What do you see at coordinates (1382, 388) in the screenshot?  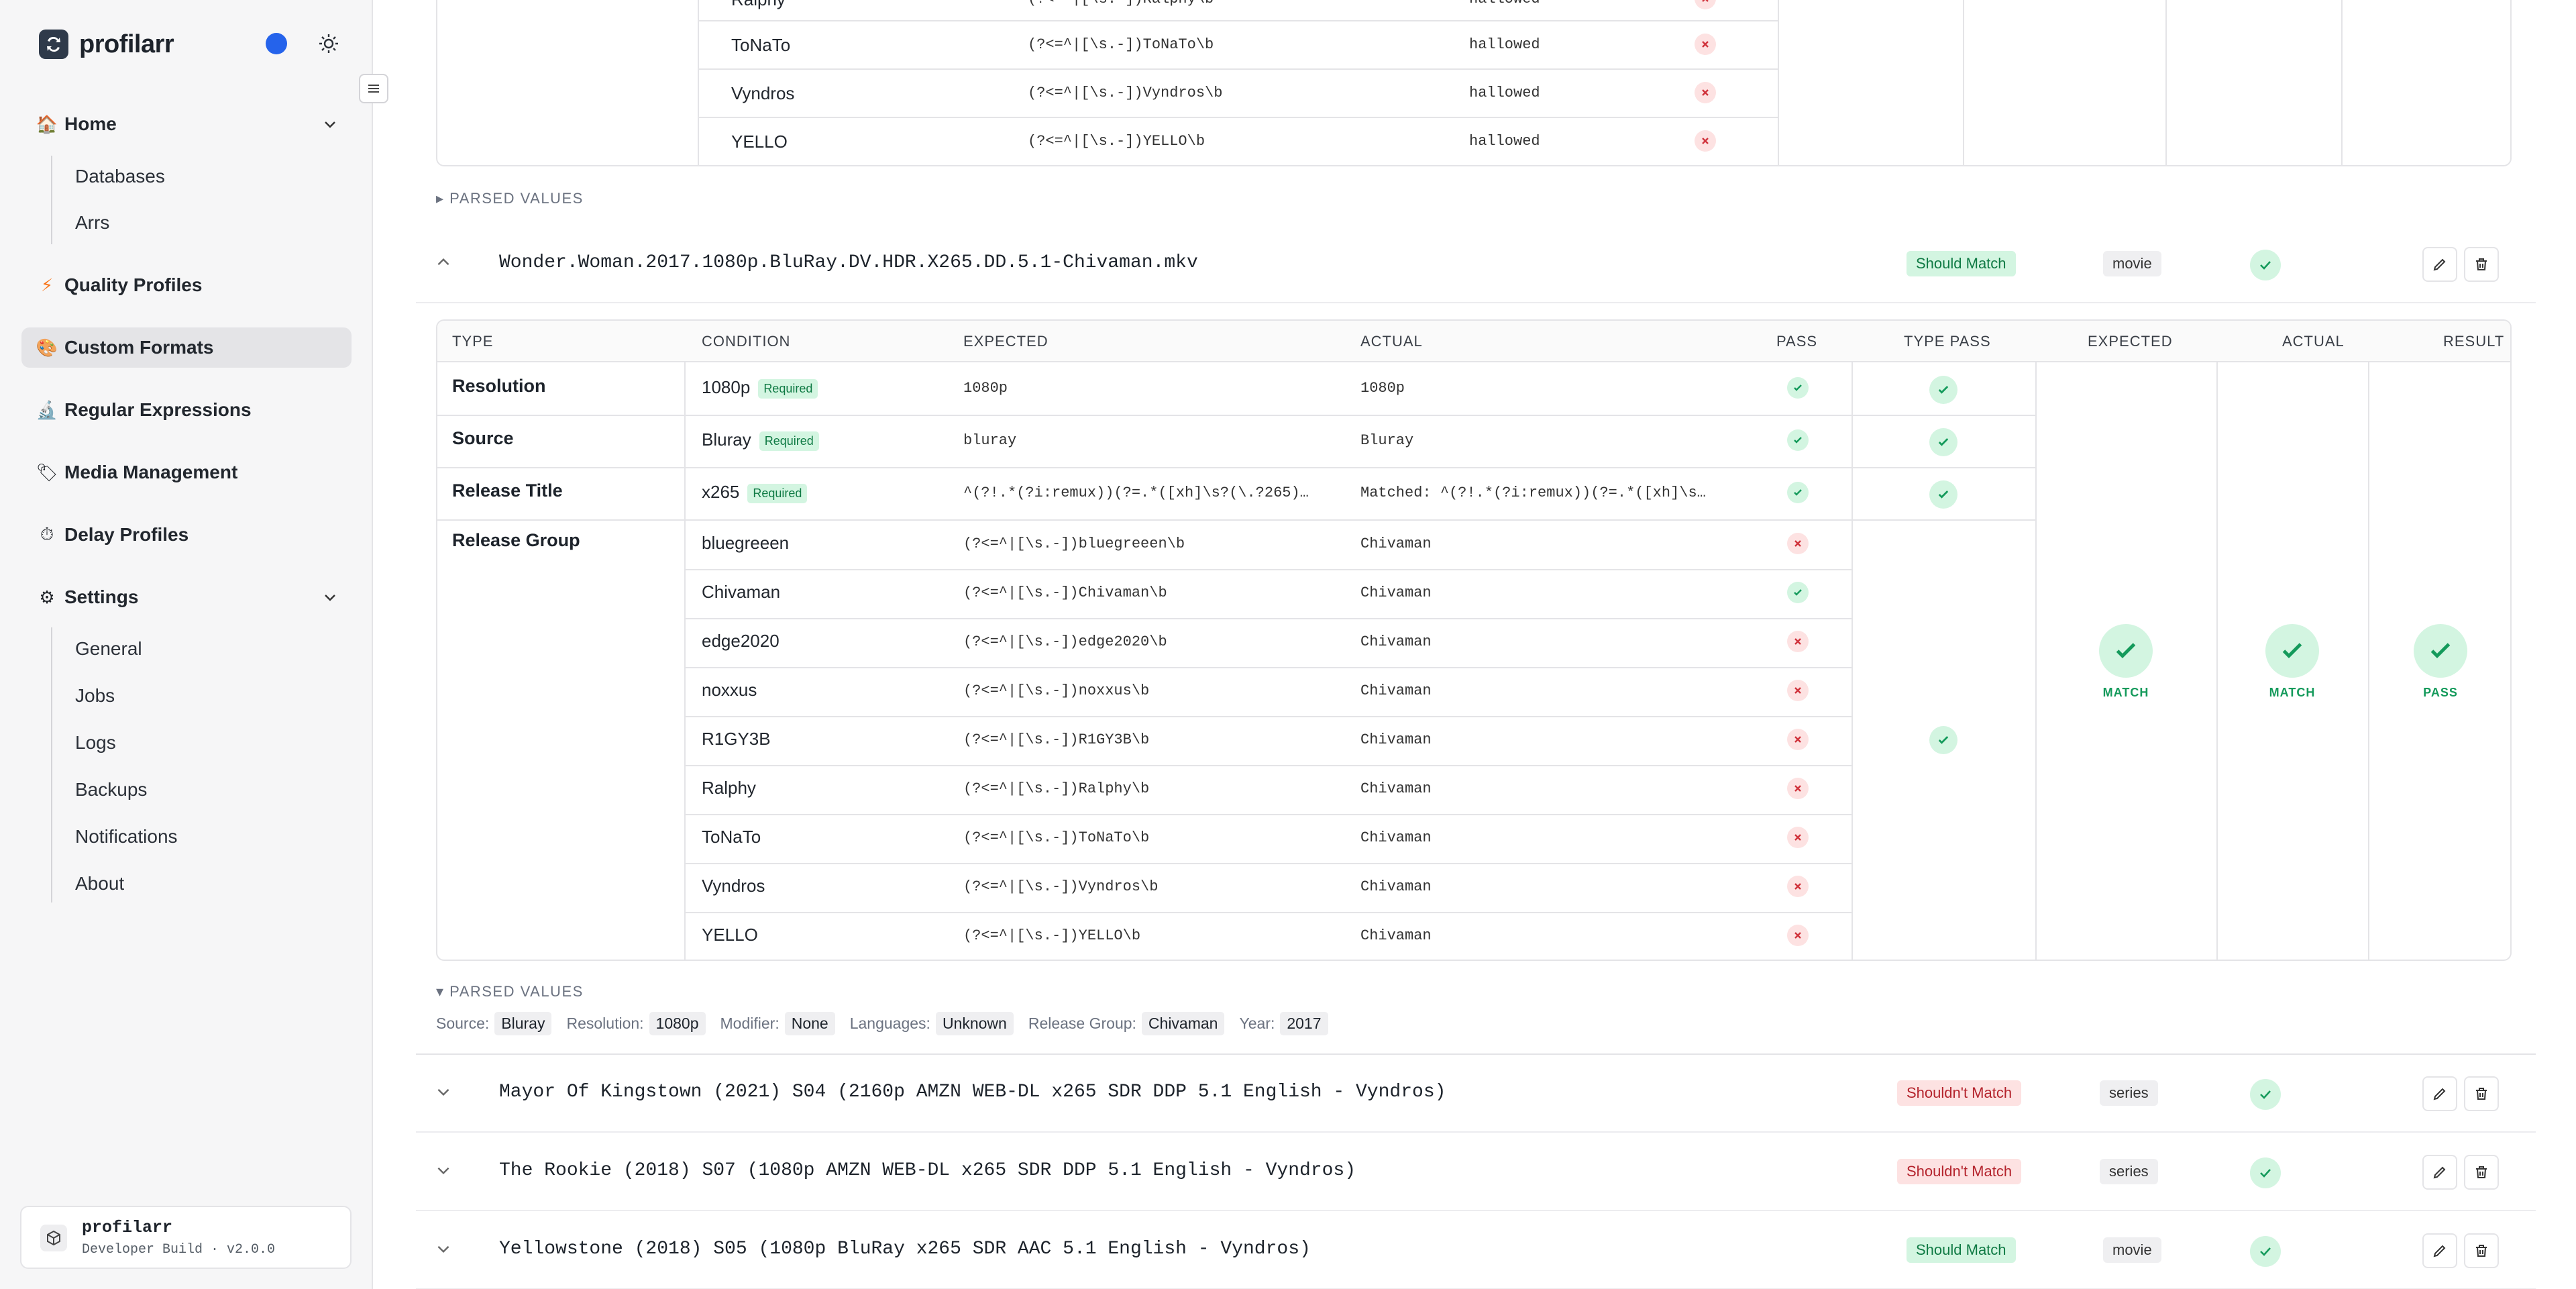 I see `actual-value: 1080p` at bounding box center [1382, 388].